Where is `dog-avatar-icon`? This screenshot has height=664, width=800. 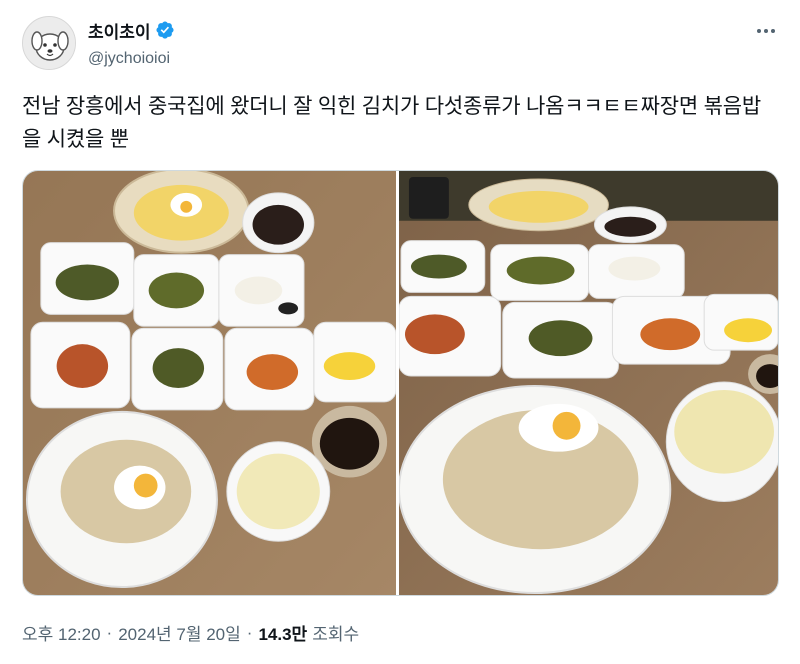 dog-avatar-icon is located at coordinates (49, 43).